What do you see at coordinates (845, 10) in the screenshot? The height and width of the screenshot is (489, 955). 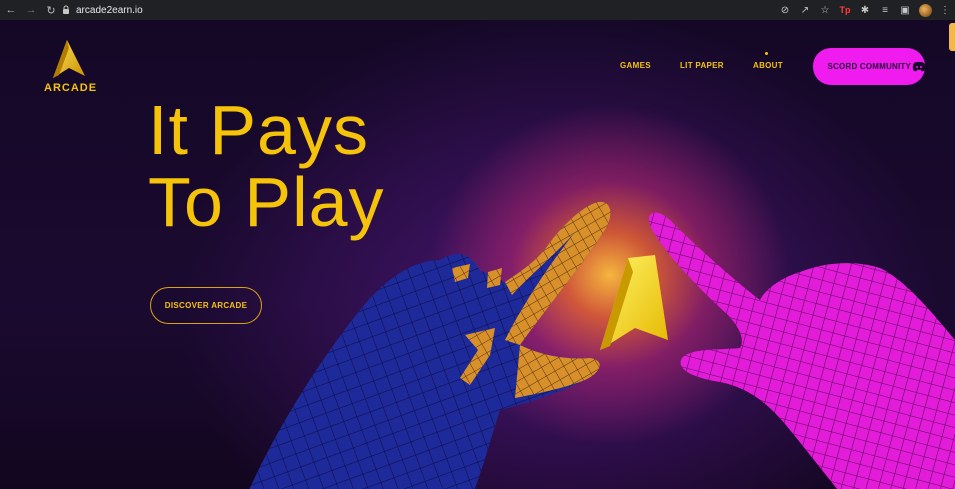 I see `extension-icon: Tp` at bounding box center [845, 10].